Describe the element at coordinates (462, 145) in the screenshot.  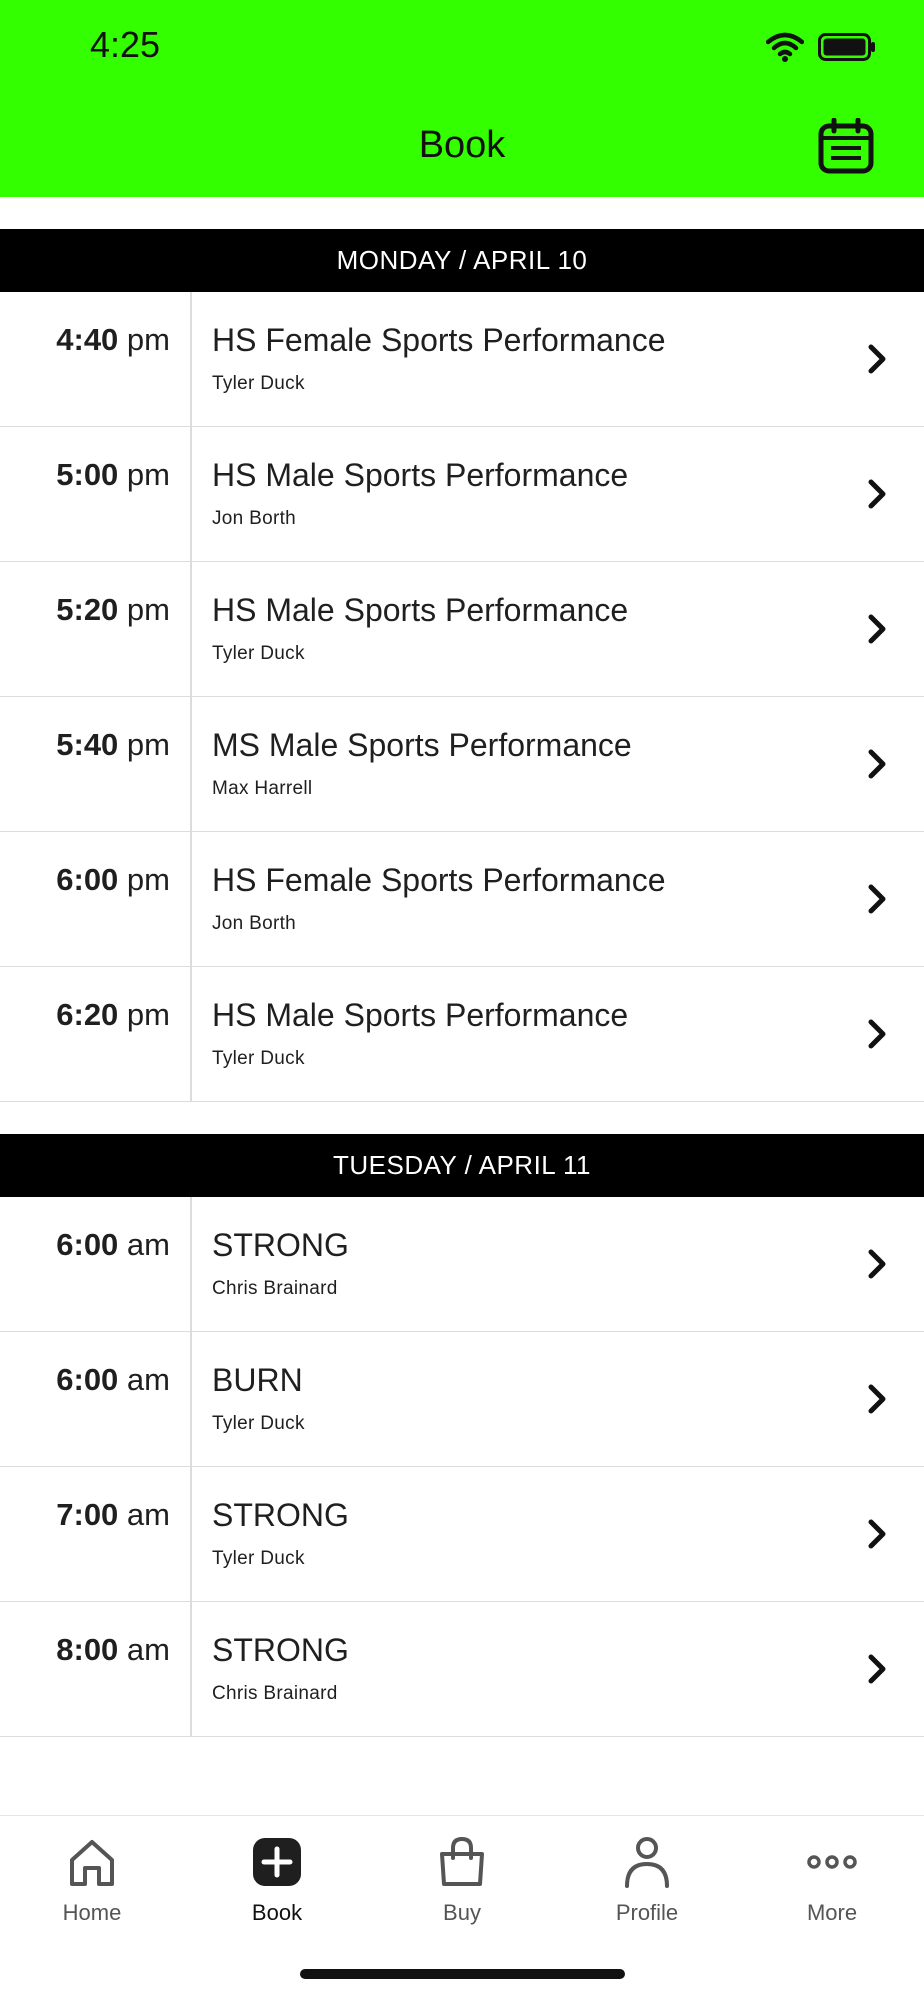
I see `page-title: Book` at that location.